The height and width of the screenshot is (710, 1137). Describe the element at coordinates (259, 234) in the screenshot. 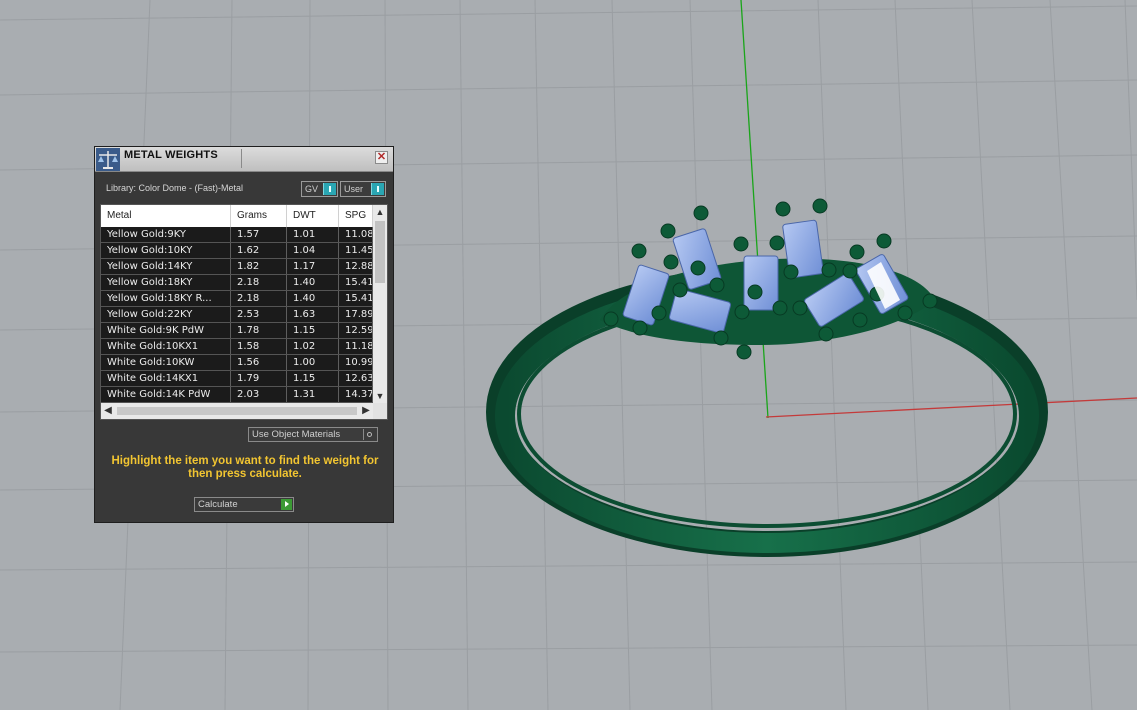

I see `grams-cell: 1.57` at that location.